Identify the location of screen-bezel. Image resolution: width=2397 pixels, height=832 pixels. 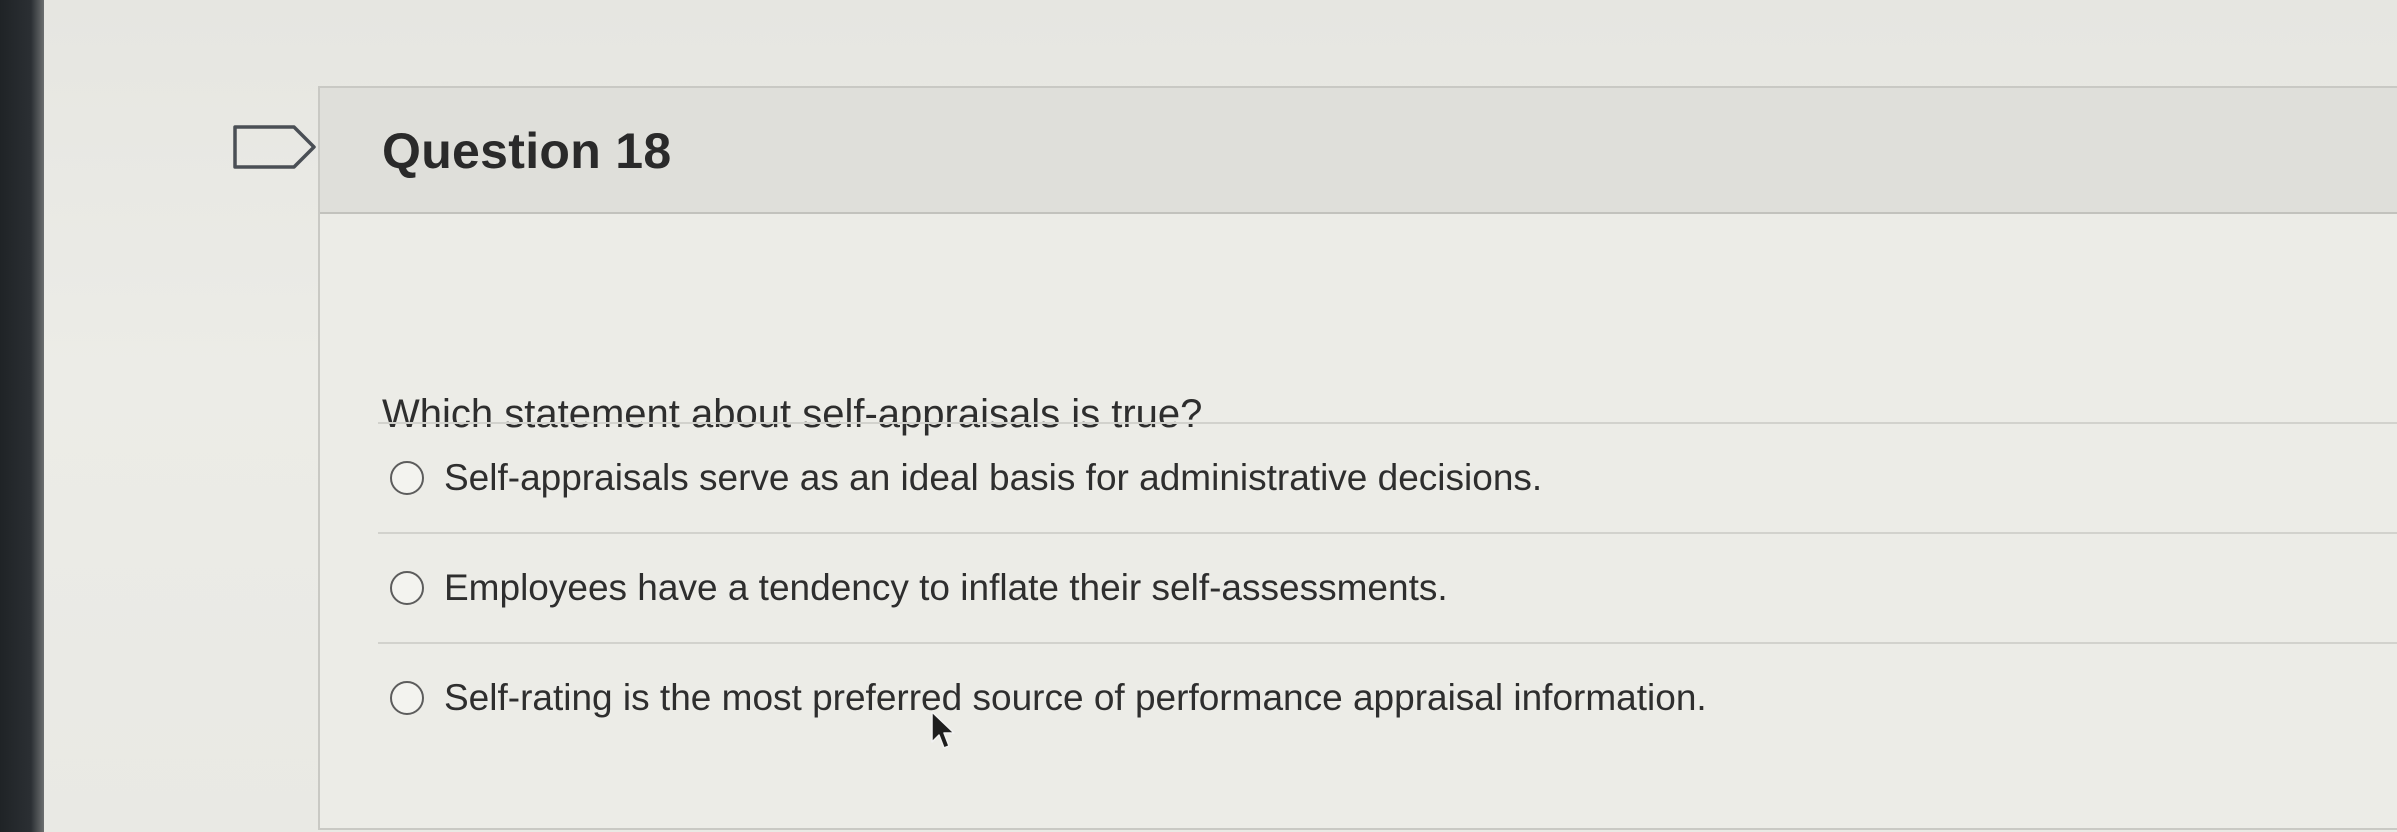
(22, 416).